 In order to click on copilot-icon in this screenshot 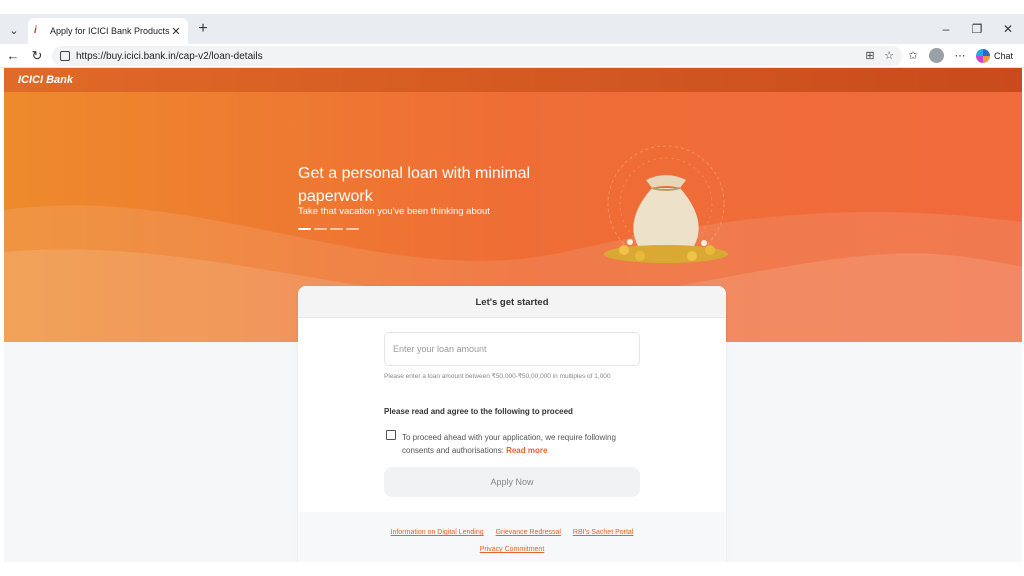, I will do `click(983, 56)`.